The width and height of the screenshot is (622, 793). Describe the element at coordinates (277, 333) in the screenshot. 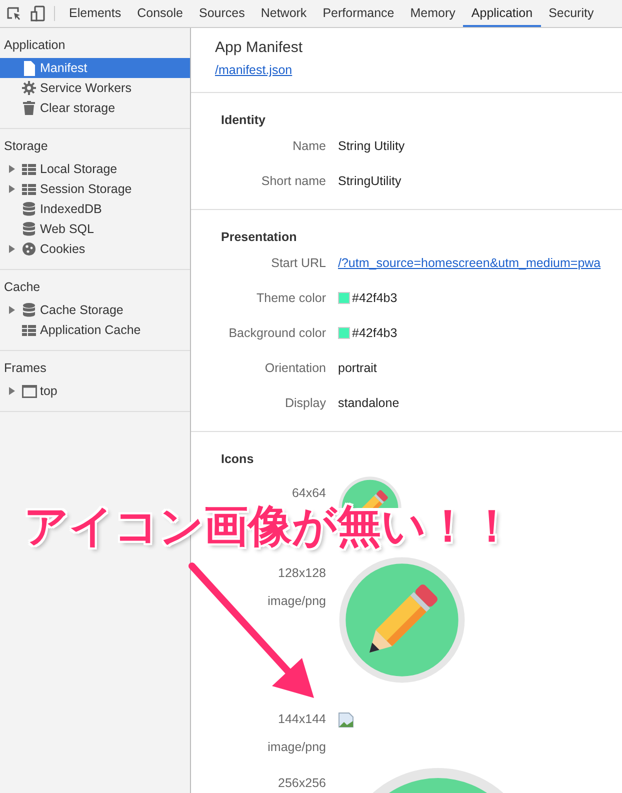

I see `field-label: Background color` at that location.